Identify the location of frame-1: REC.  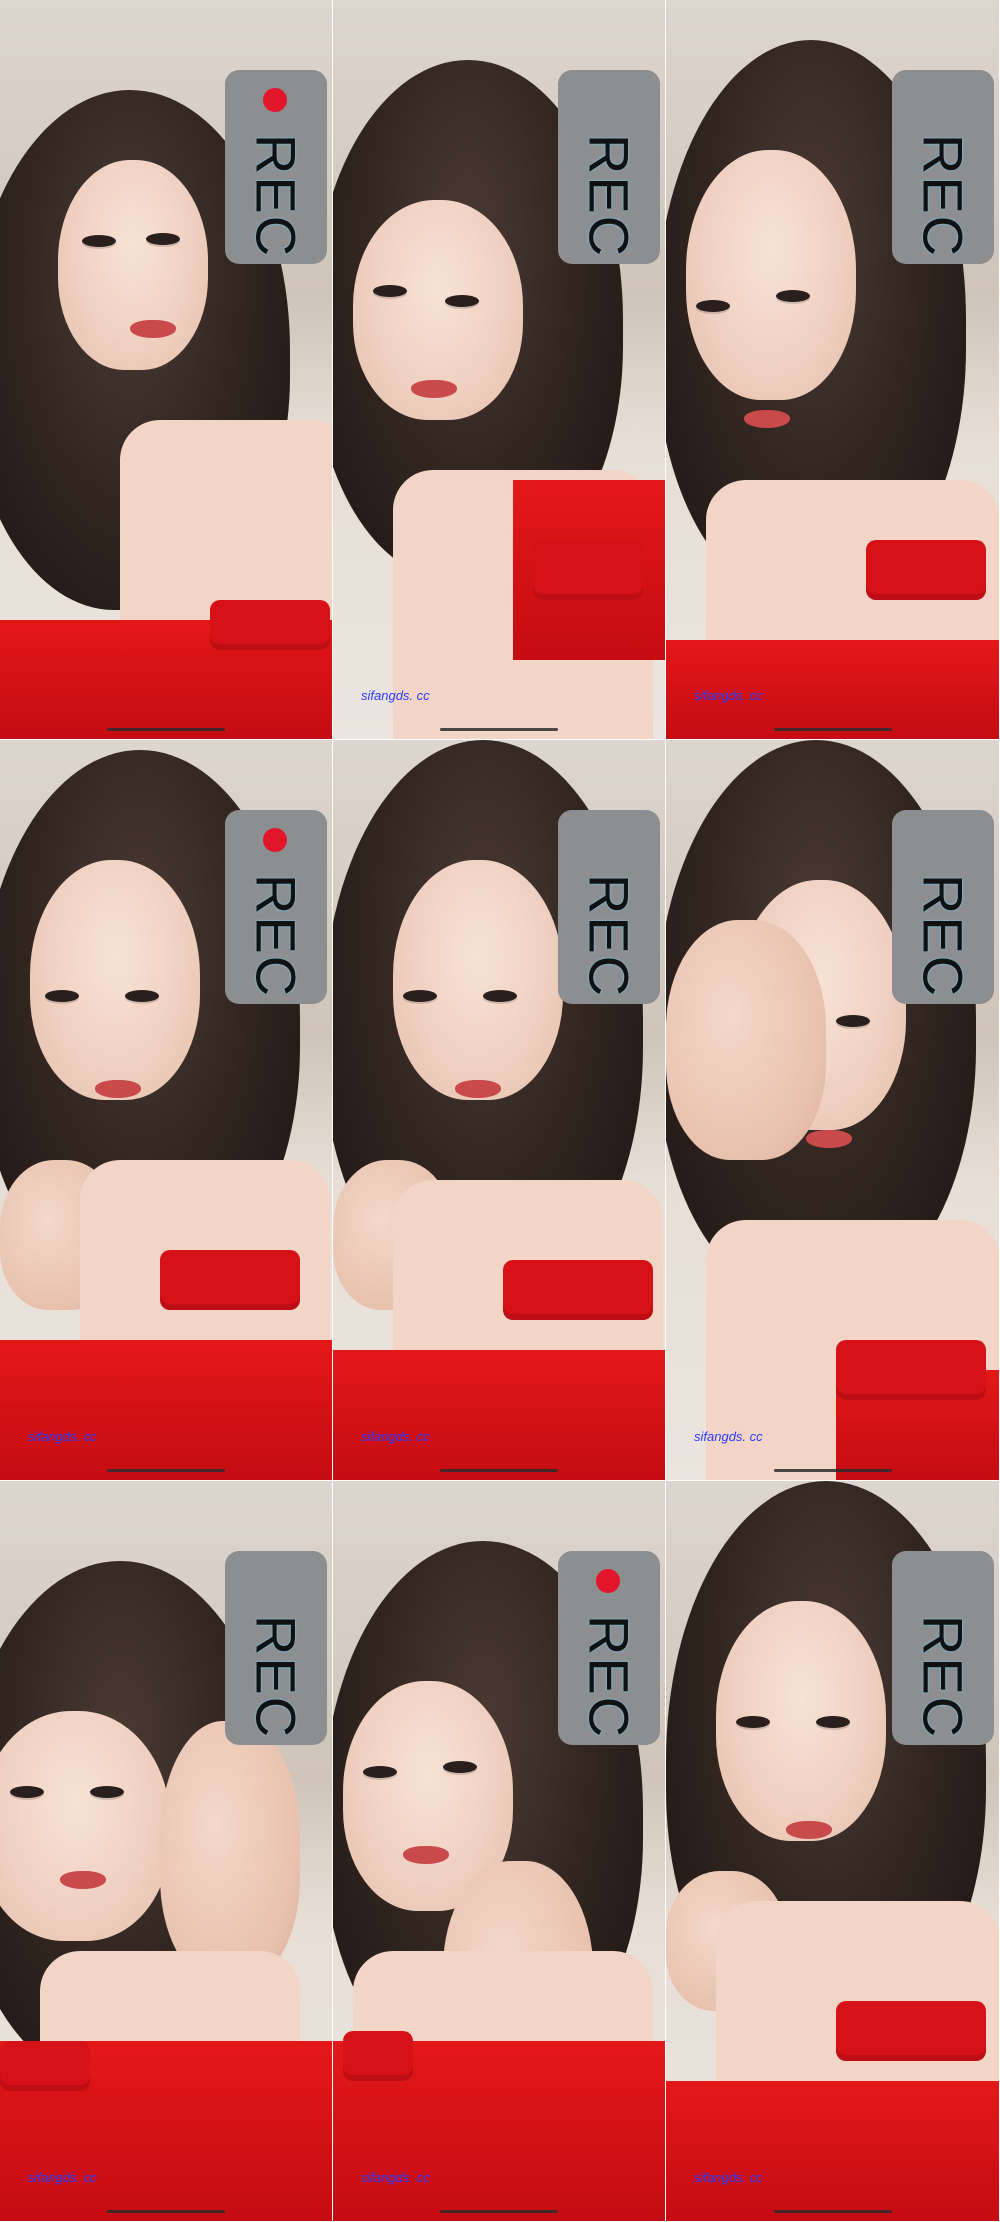
(166, 370).